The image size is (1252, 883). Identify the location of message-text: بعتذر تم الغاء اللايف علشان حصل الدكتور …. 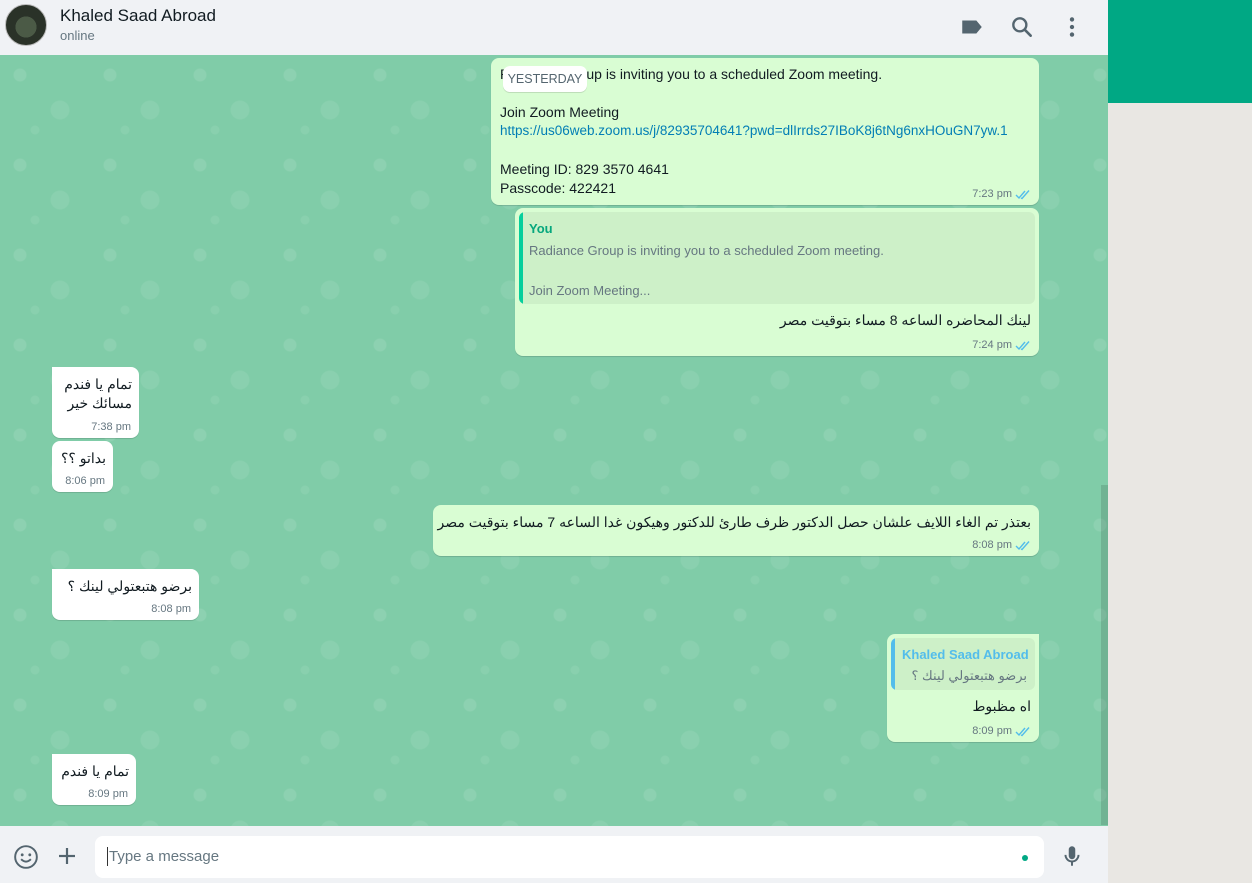
(734, 522).